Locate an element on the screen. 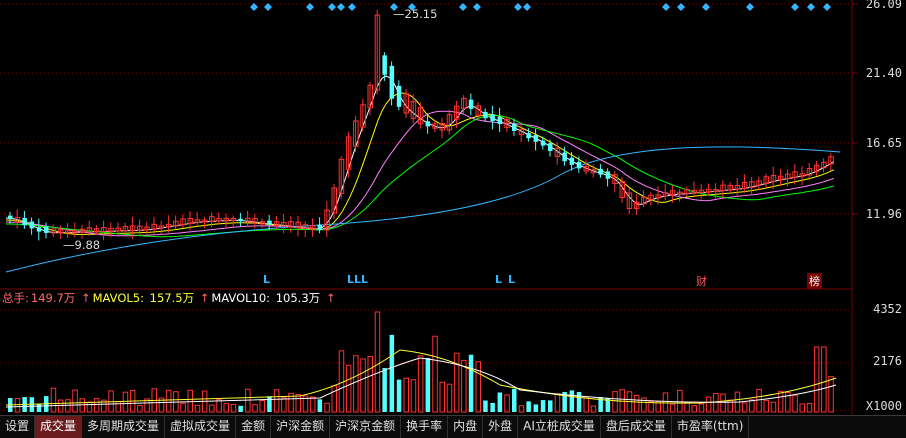  signal-diamond is located at coordinates (268, 7).